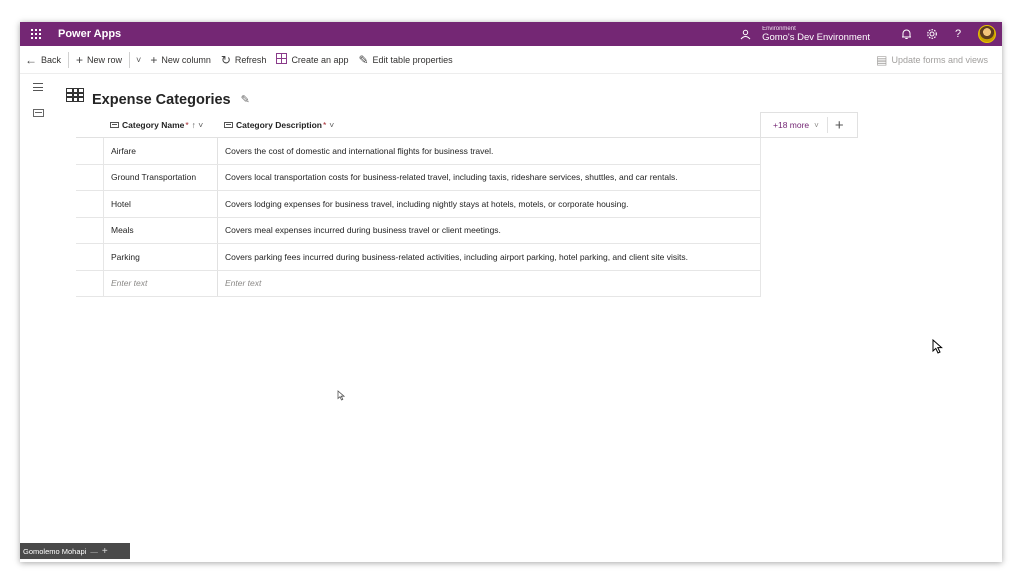 Image resolution: width=1024 pixels, height=584 pixels. What do you see at coordinates (89, 124) in the screenshot?
I see `select-all-cell` at bounding box center [89, 124].